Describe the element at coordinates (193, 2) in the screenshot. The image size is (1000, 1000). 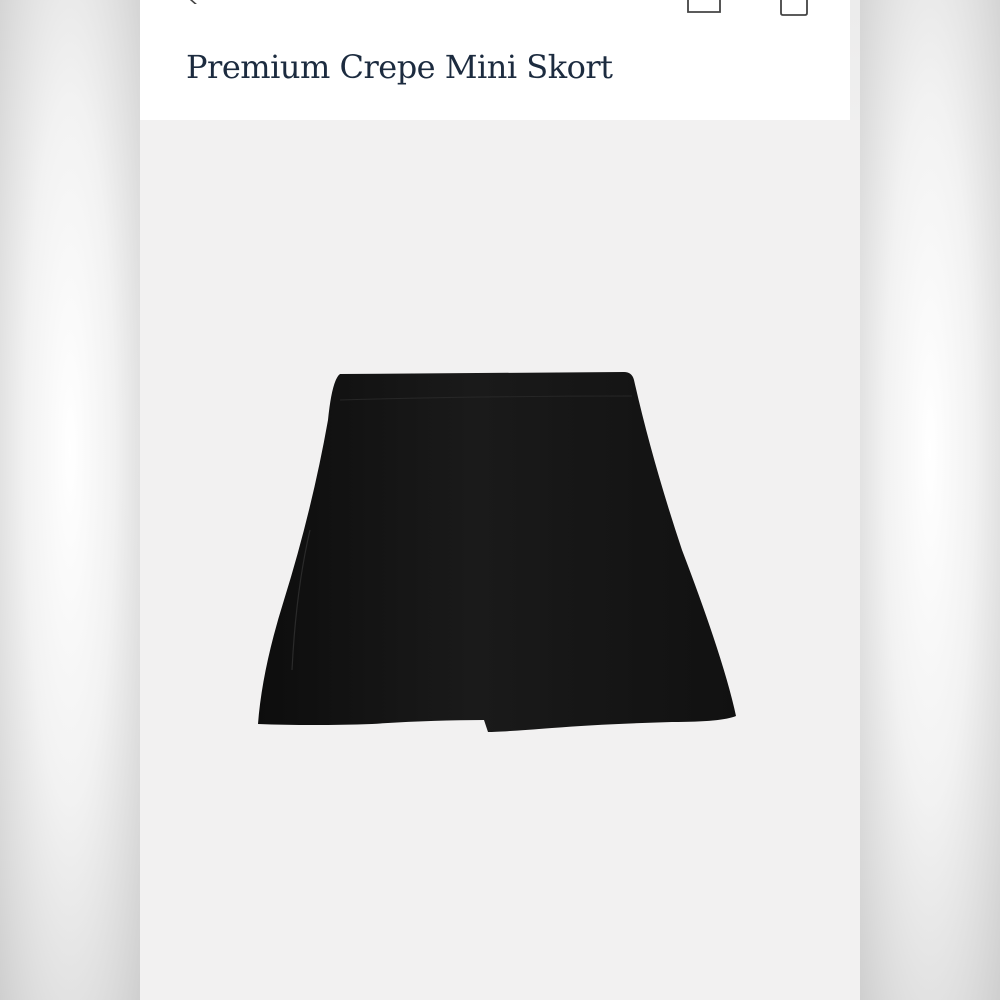
I see `back-chevron-icon` at that location.